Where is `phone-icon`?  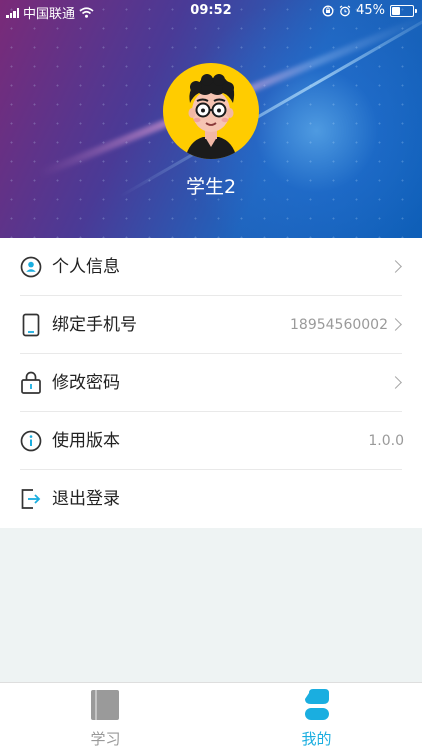 phone-icon is located at coordinates (31, 325).